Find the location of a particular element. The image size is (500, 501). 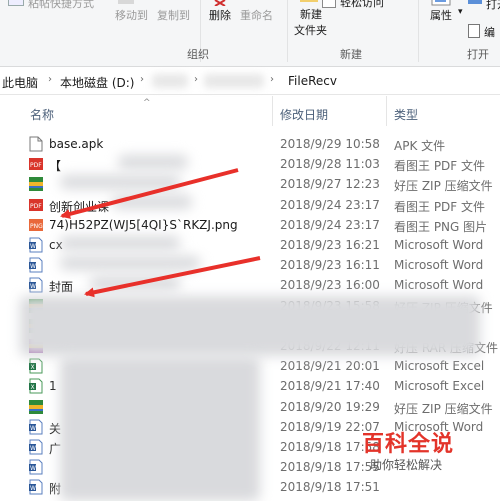

watermark-subtitle: 助你轻松解决 is located at coordinates (406, 465).